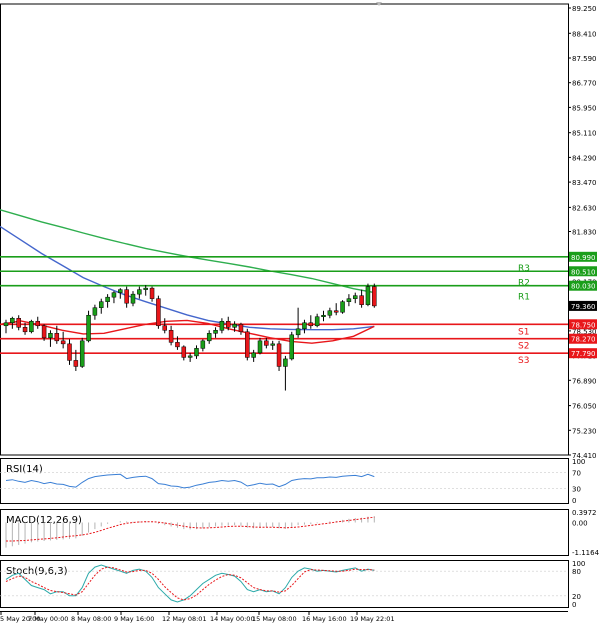 Image resolution: width=600 pixels, height=629 pixels. Describe the element at coordinates (372, 619) in the screenshot. I see `time-tick-label: 19 May 22:01` at that location.